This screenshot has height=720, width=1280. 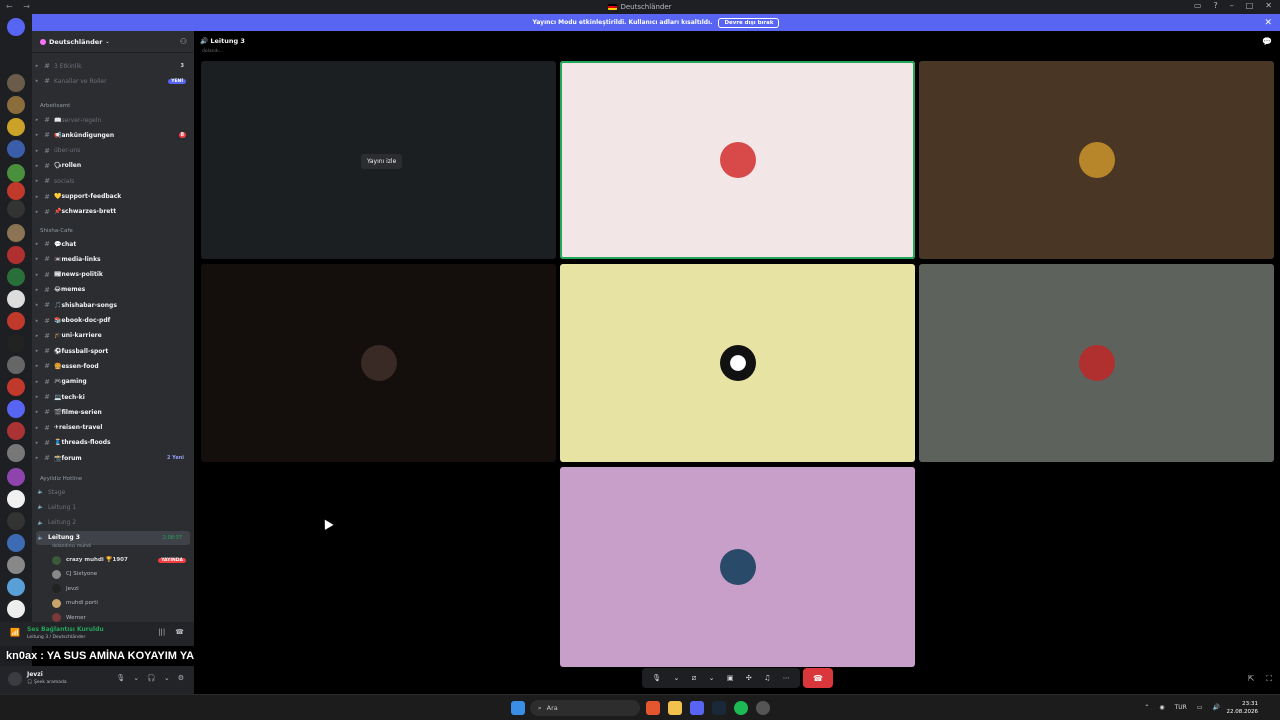 What do you see at coordinates (1269, 679) in the screenshot?
I see `fullscreen-icon: ⛶` at bounding box center [1269, 679].